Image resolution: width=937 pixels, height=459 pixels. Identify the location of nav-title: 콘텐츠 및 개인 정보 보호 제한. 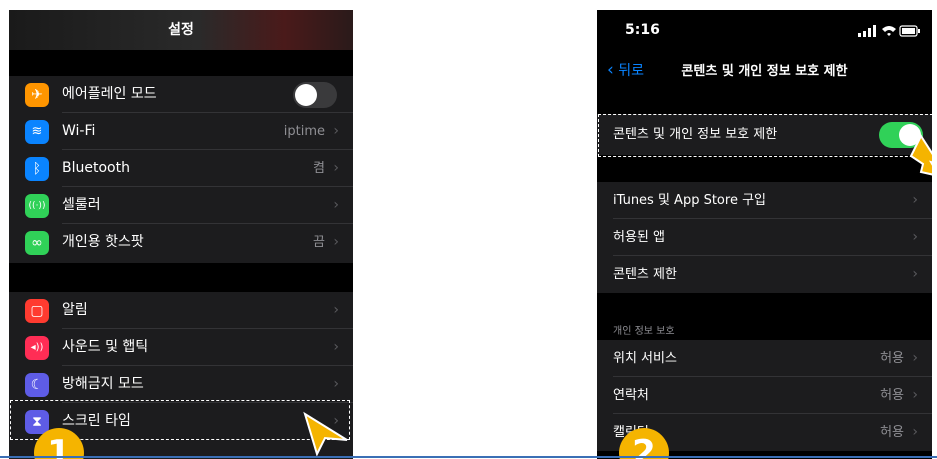
(764, 71).